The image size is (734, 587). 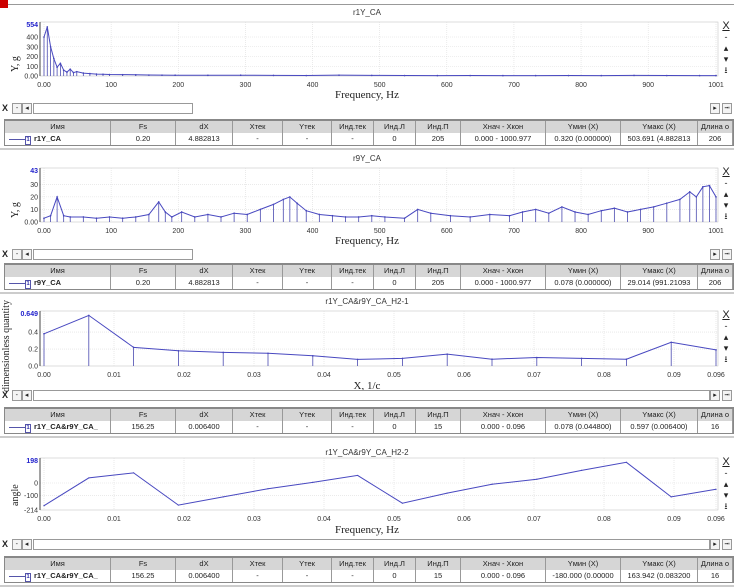 What do you see at coordinates (58, 283) in the screenshot?
I see `series-name-cell: 1 r9Y_CA` at bounding box center [58, 283].